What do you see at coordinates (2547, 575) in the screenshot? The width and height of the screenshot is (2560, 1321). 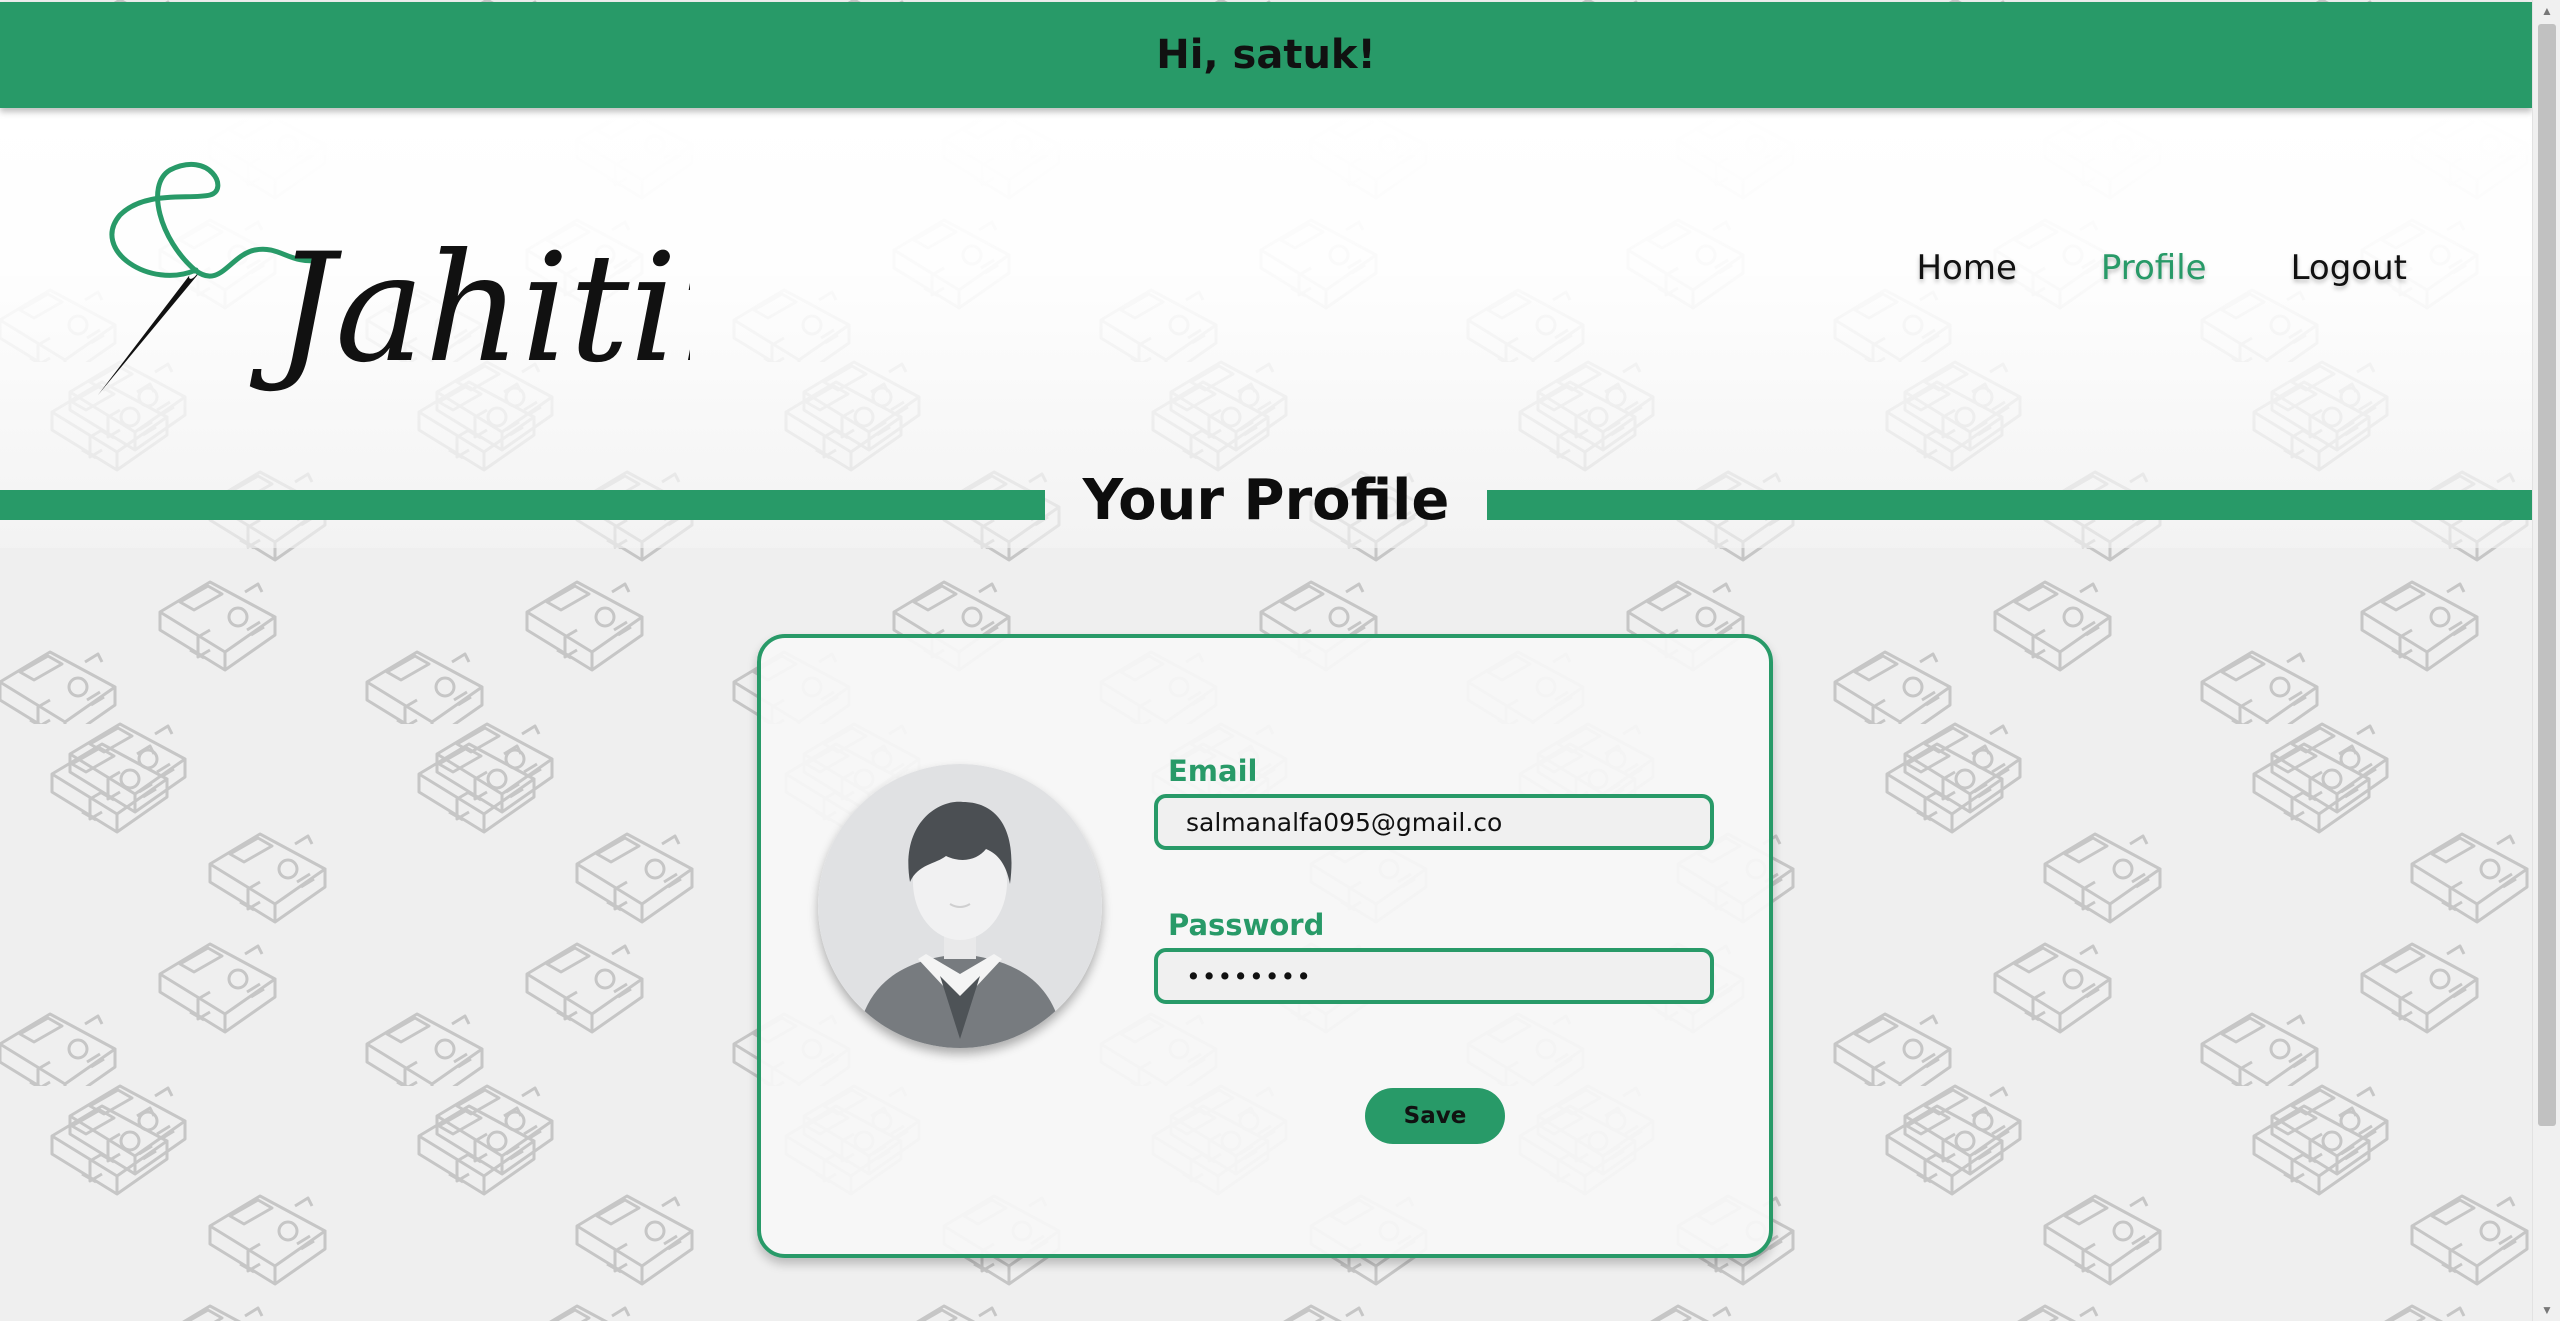 I see `scrollbar-thumb` at bounding box center [2547, 575].